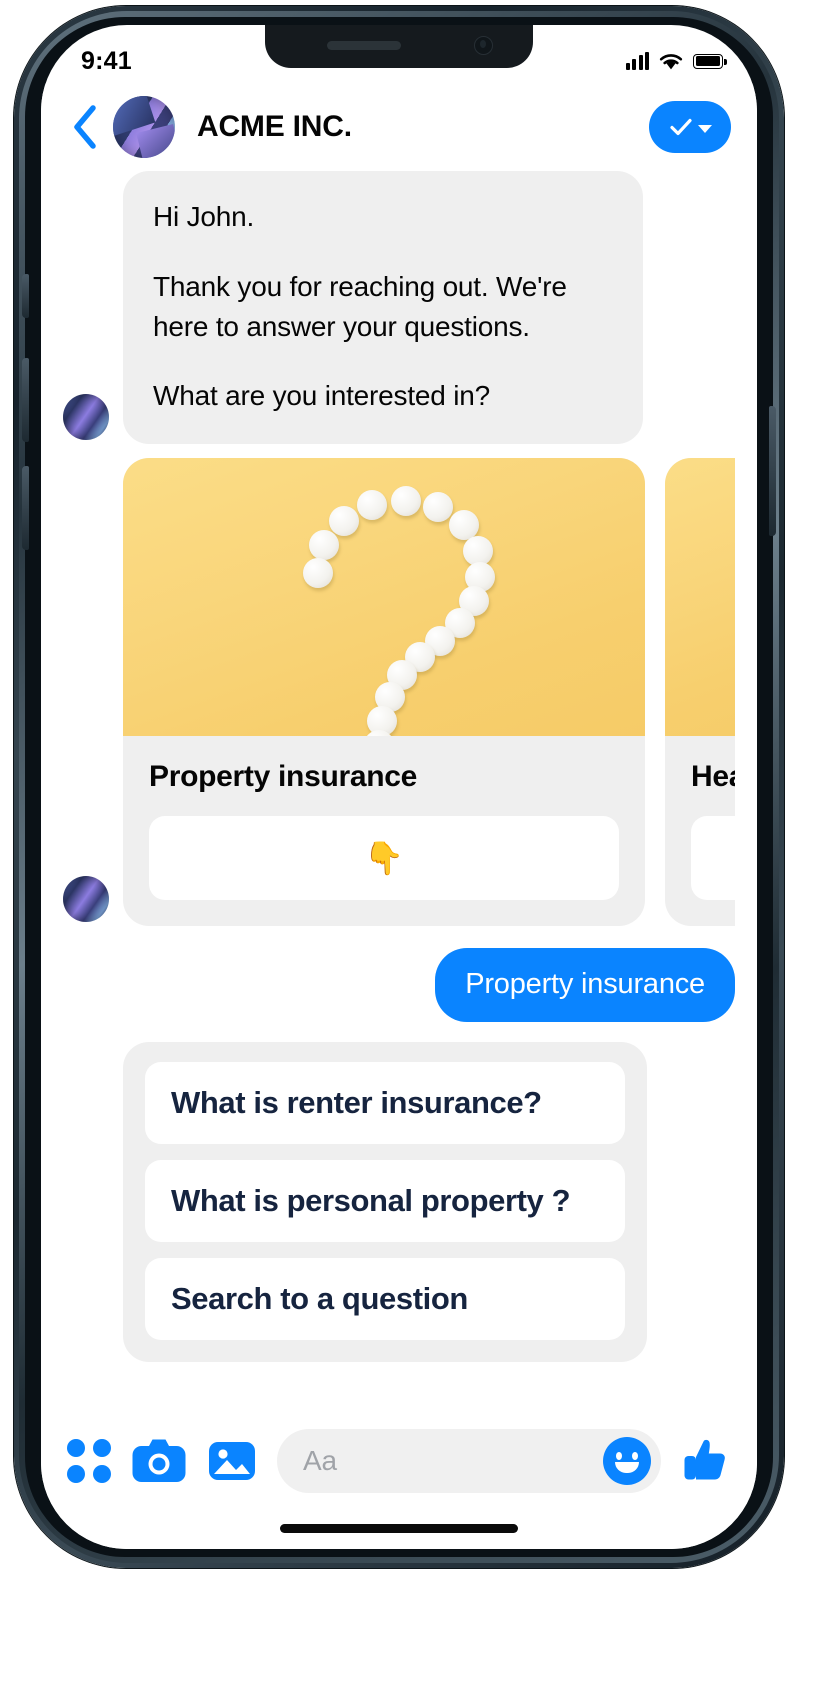 The height and width of the screenshot is (1685, 839). I want to click on card-action-button, so click(713, 858).